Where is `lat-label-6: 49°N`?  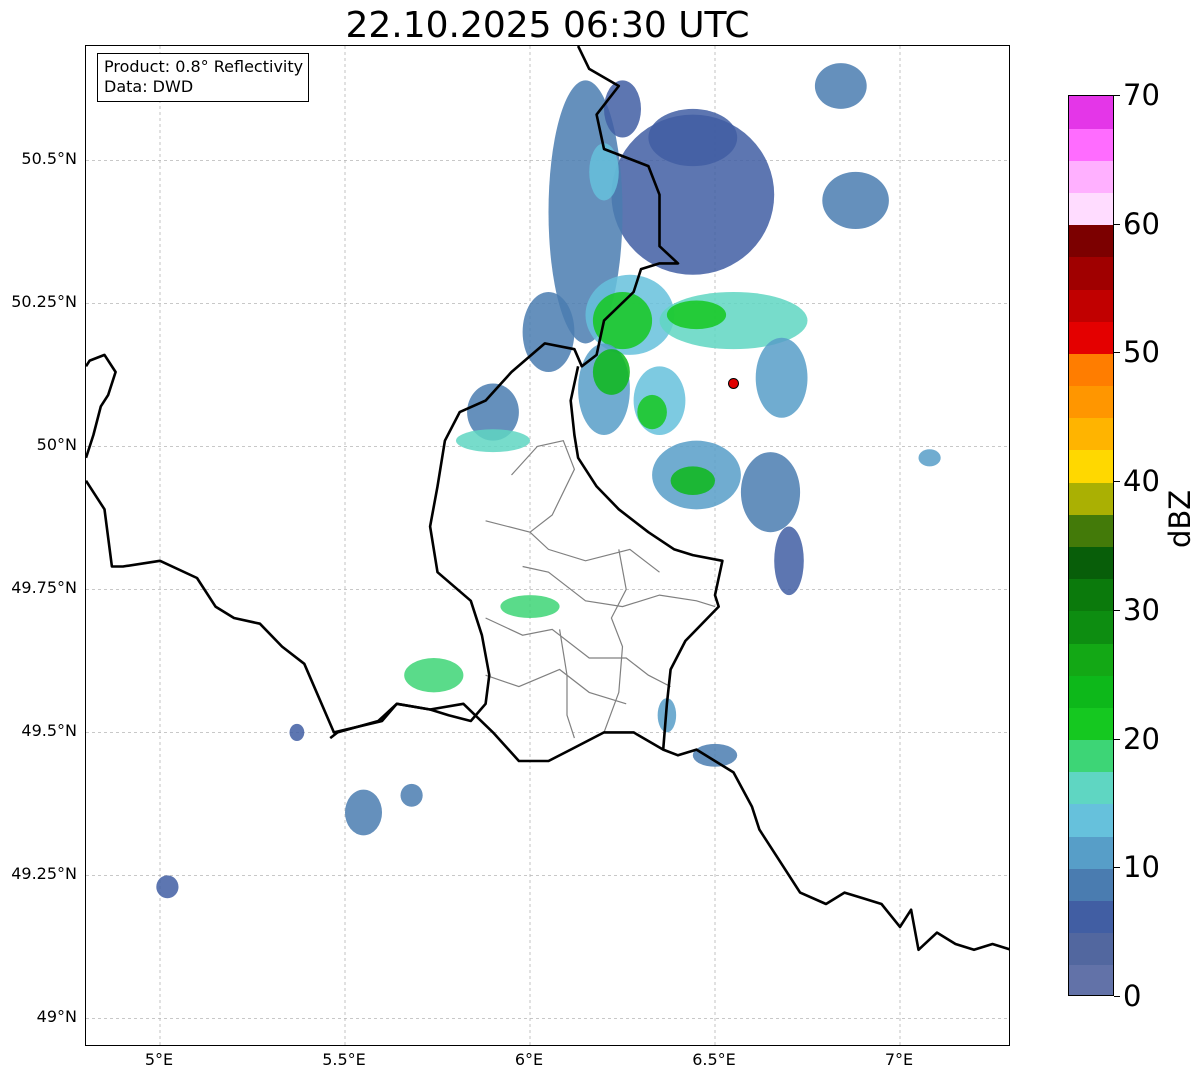
lat-label-6: 49°N is located at coordinates (56, 1017).